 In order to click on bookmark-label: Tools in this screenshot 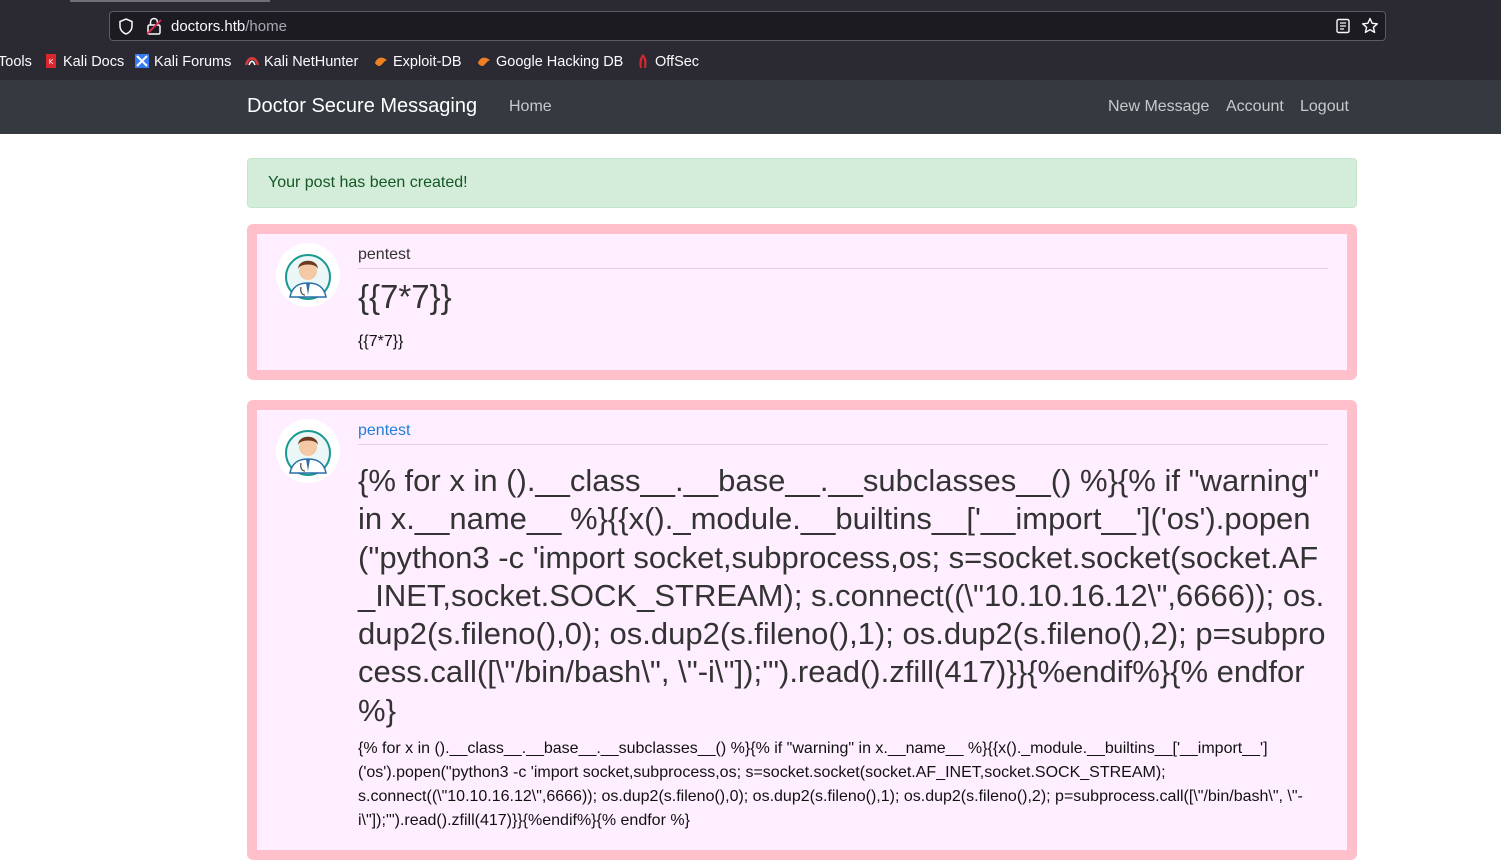, I will do `click(16, 62)`.